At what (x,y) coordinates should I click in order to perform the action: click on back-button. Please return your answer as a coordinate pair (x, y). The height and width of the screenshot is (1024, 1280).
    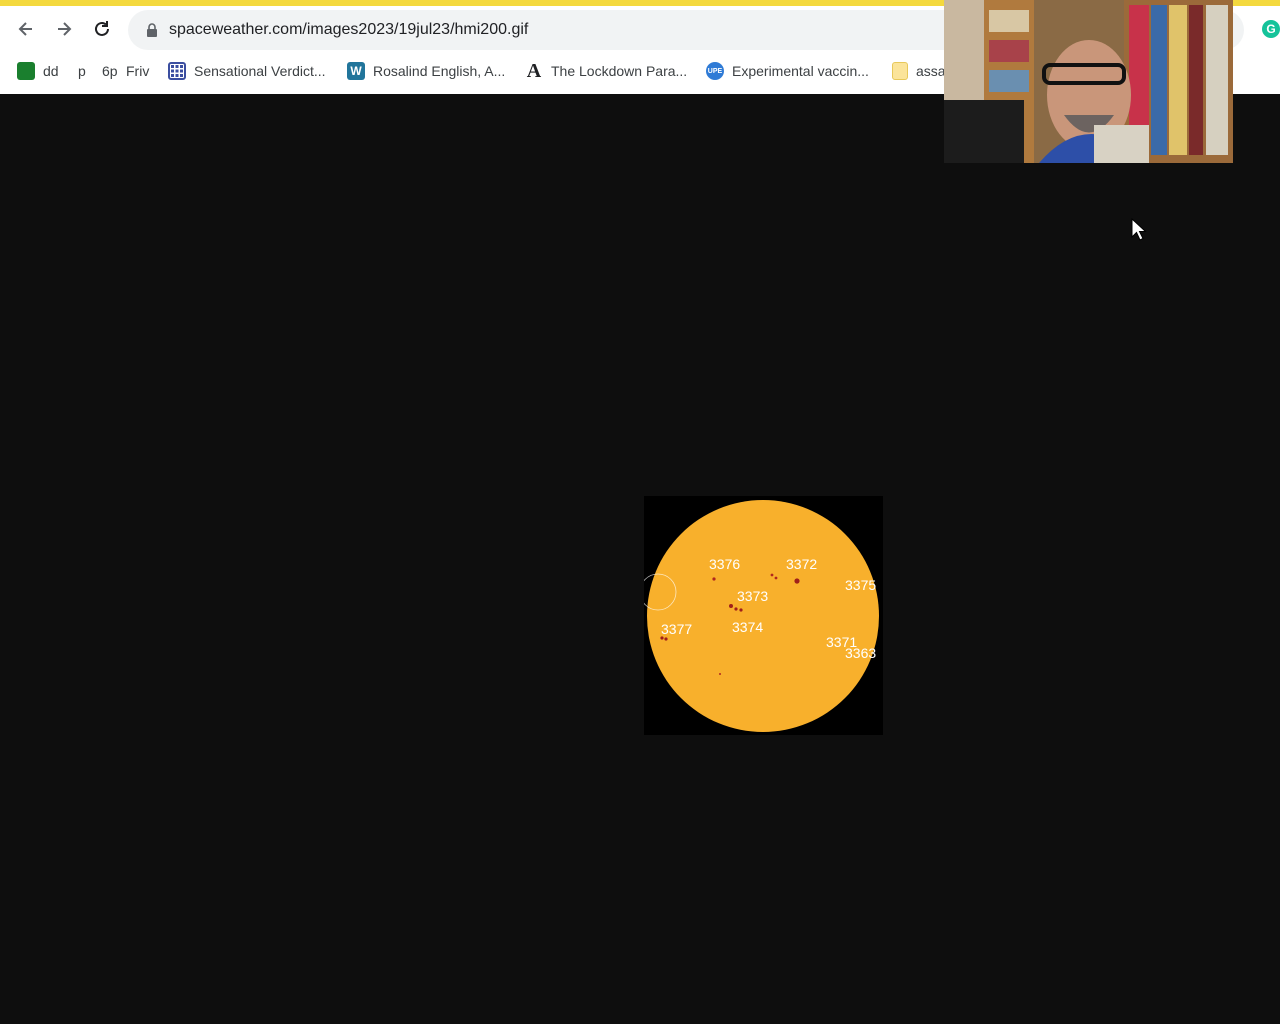
    Looking at the image, I should click on (26, 29).